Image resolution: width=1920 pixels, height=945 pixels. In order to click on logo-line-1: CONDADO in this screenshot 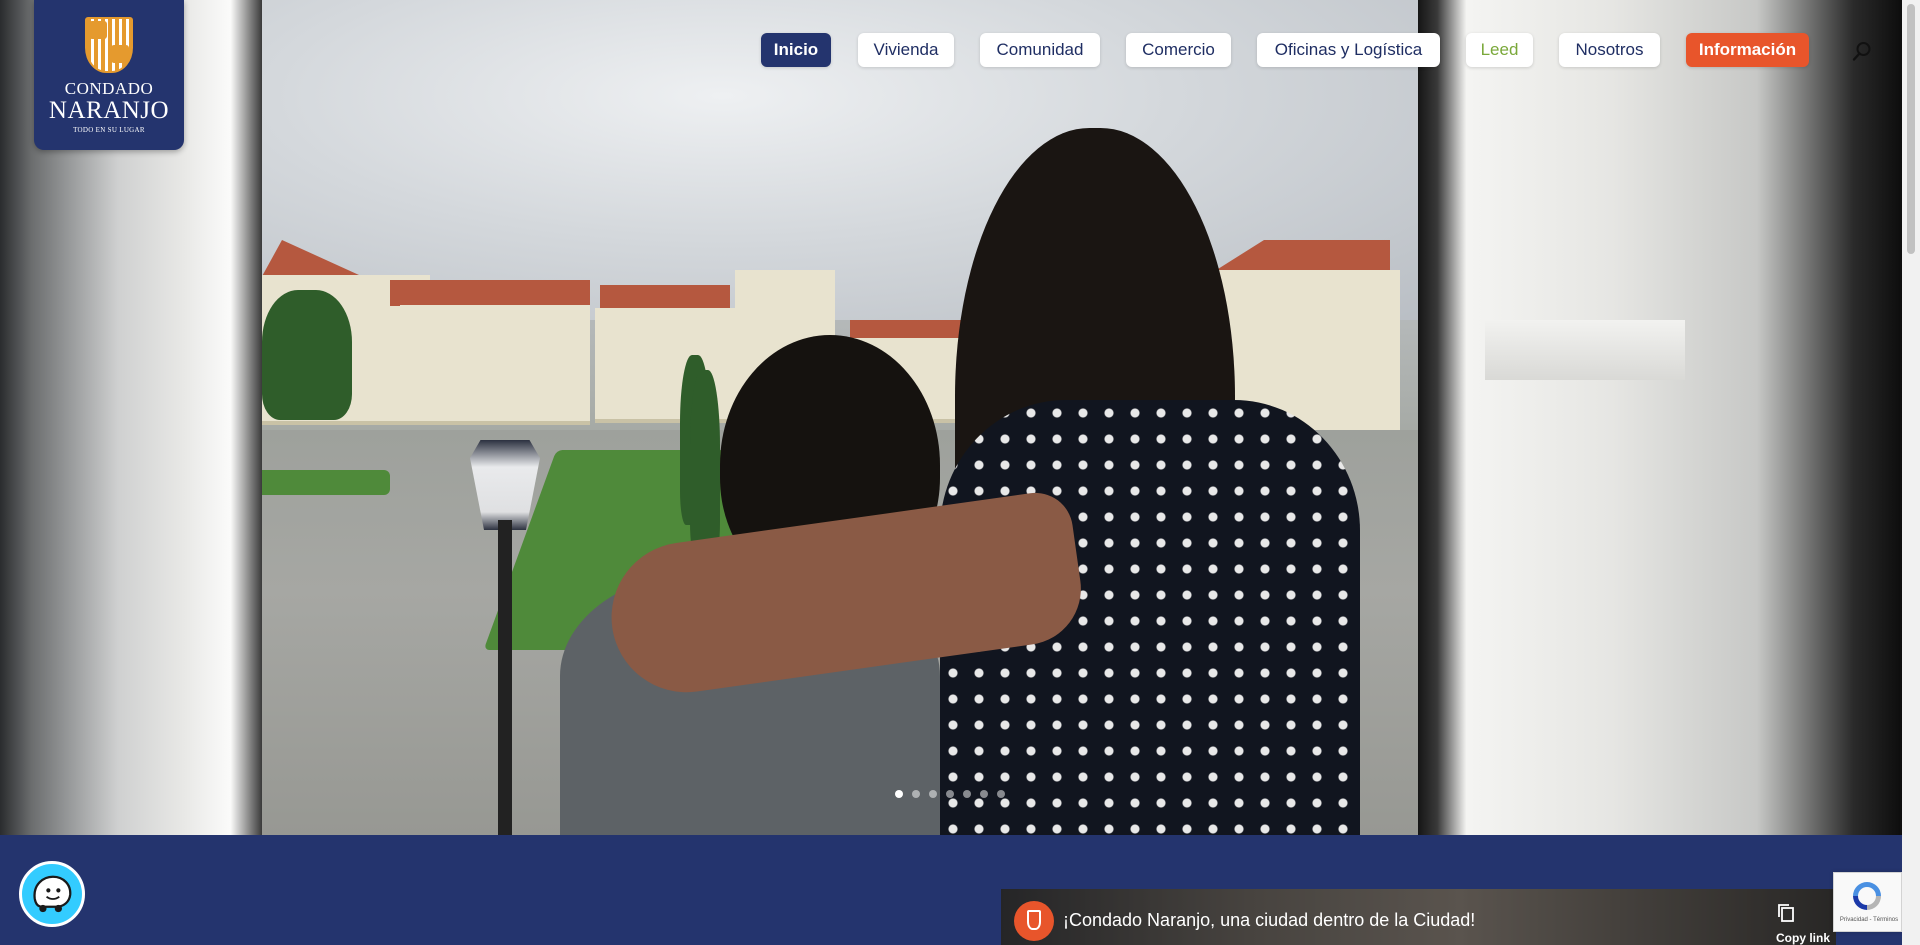, I will do `click(109, 88)`.